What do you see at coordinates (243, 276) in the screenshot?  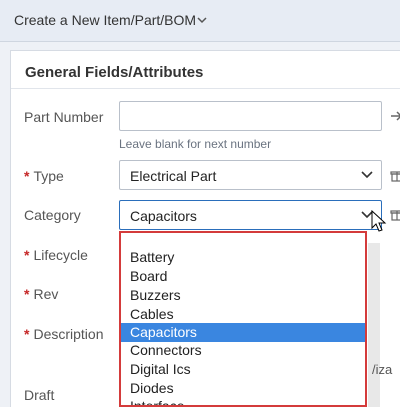 I see `dropdown-option-board: Board` at bounding box center [243, 276].